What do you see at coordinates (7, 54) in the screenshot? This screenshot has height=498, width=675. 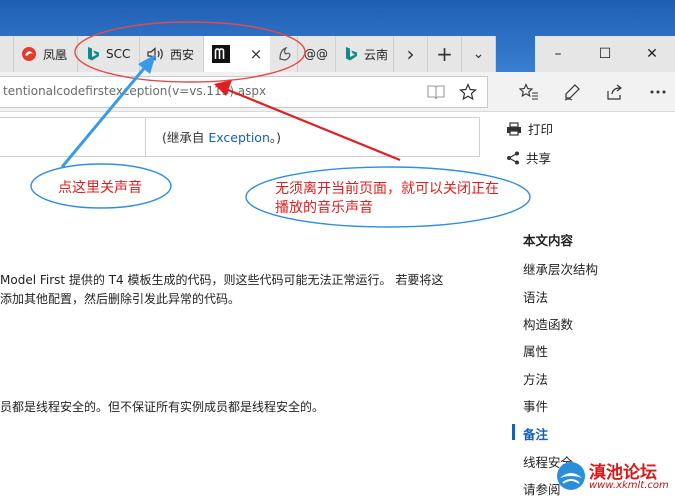 I see `tab-partial` at bounding box center [7, 54].